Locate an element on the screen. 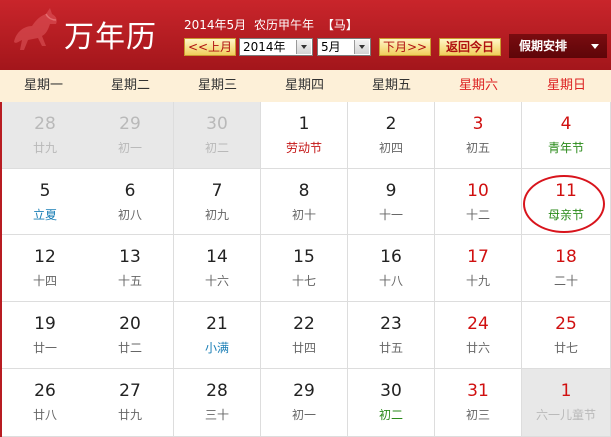 The height and width of the screenshot is (437, 611). month-select-value: 5月 is located at coordinates (331, 47).